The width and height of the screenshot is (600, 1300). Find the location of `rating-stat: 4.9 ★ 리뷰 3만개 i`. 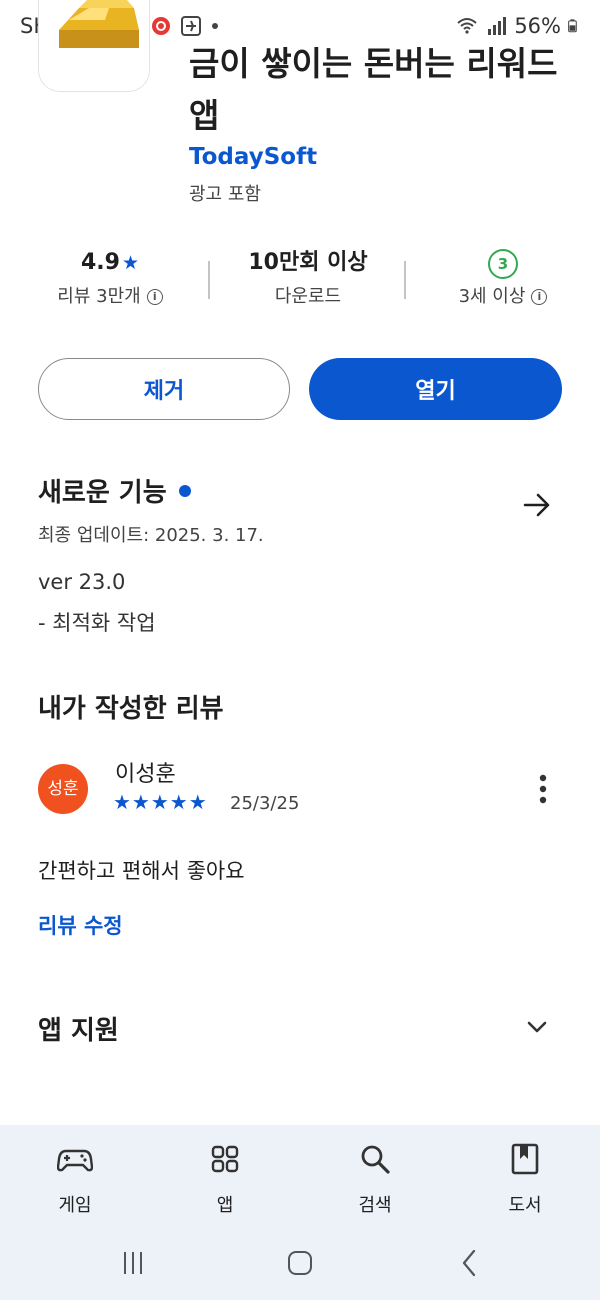

rating-stat: 4.9 ★ 리뷰 3만개 i is located at coordinates (110, 279).